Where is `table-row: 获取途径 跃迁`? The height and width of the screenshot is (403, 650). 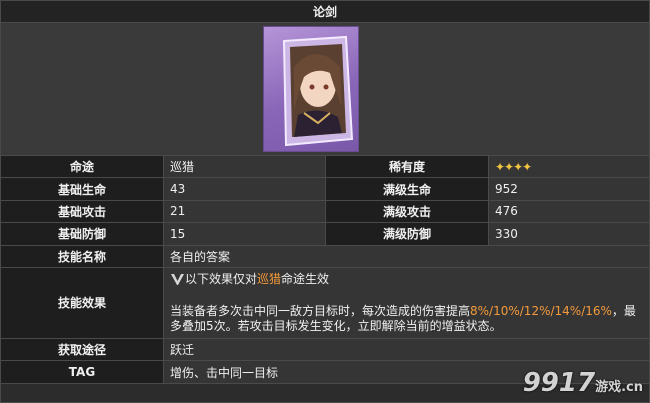 table-row: 获取途径 跃迁 is located at coordinates (325, 350).